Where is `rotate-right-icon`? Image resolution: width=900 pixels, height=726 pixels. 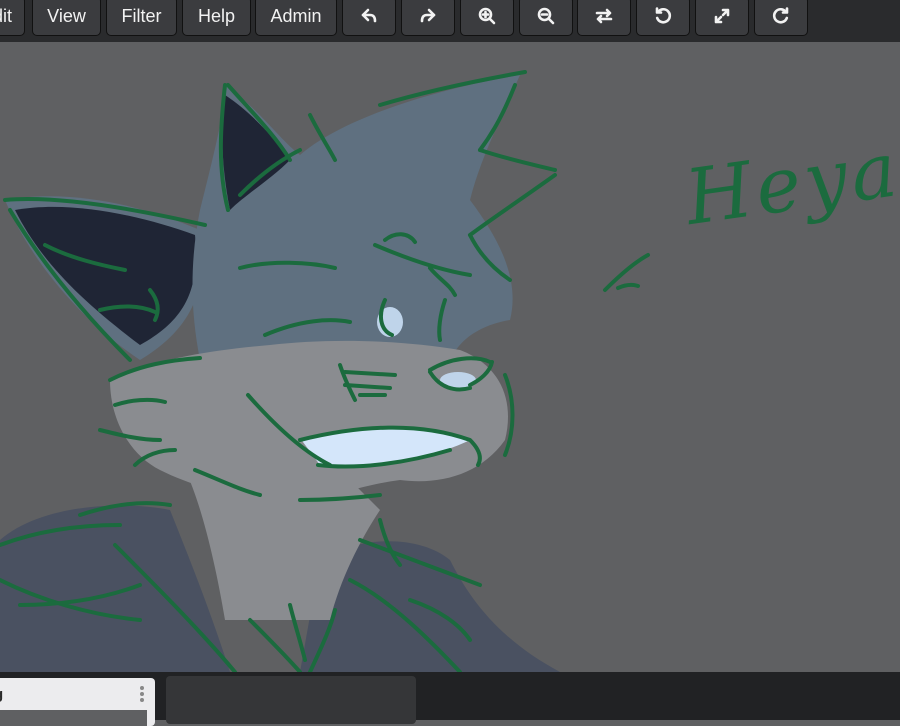 rotate-right-icon is located at coordinates (780, 15).